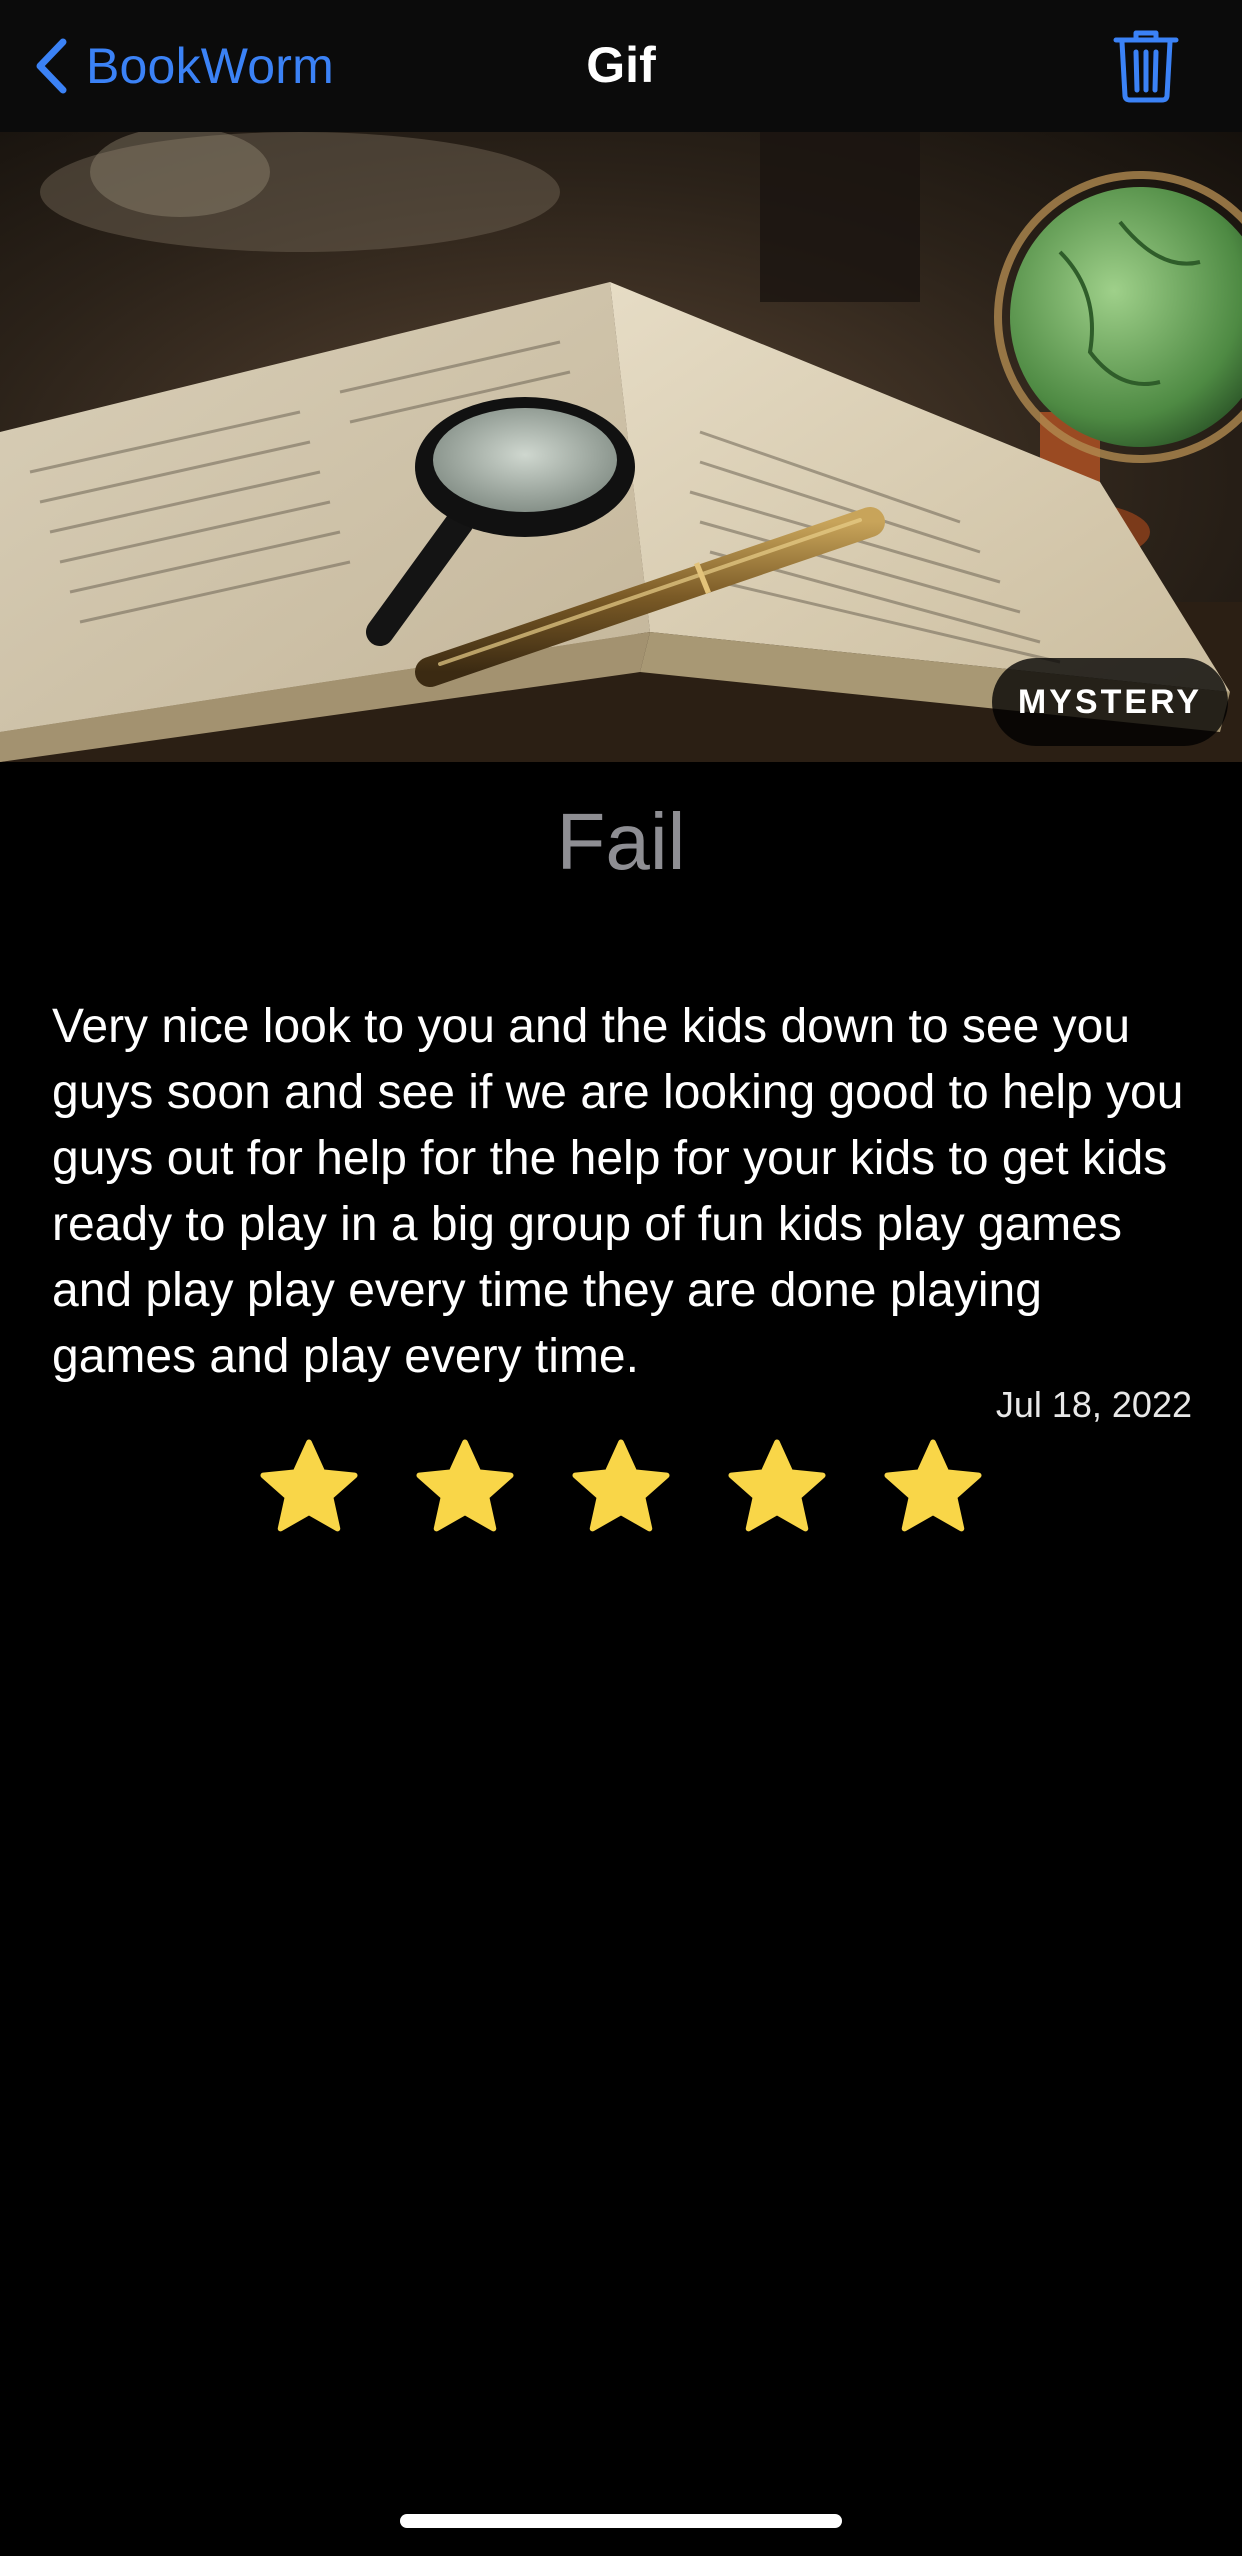 The height and width of the screenshot is (2556, 1242). I want to click on trash-icon, so click(1146, 69).